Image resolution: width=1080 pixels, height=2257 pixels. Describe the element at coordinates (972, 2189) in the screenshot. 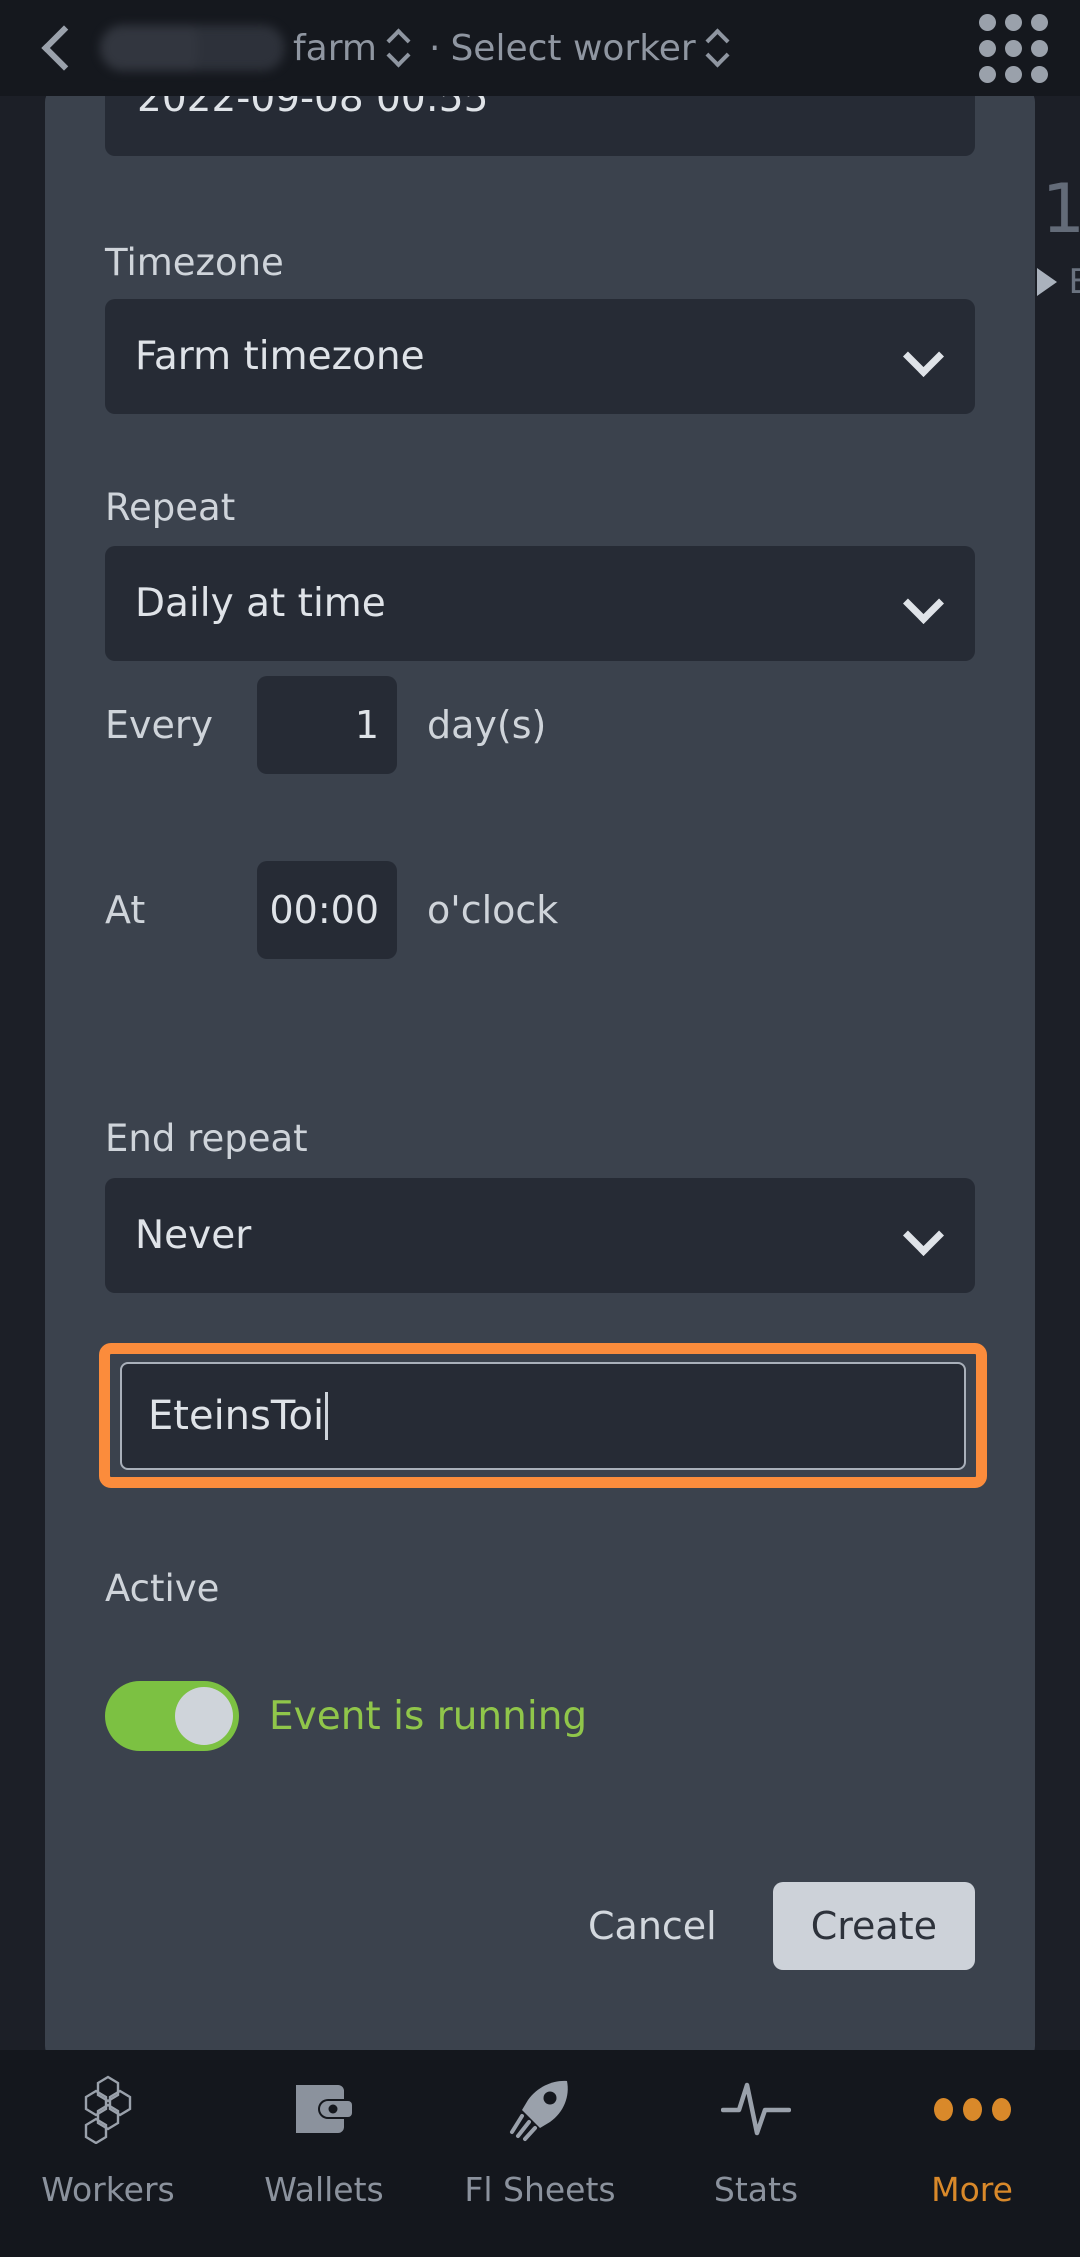

I see `nav-label-more: More` at that location.